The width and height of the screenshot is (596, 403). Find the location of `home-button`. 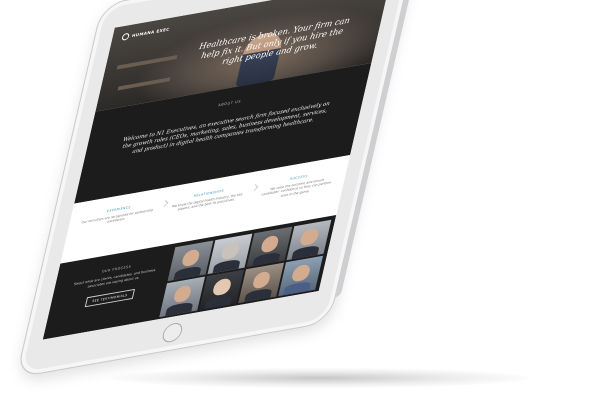

home-button is located at coordinates (172, 332).